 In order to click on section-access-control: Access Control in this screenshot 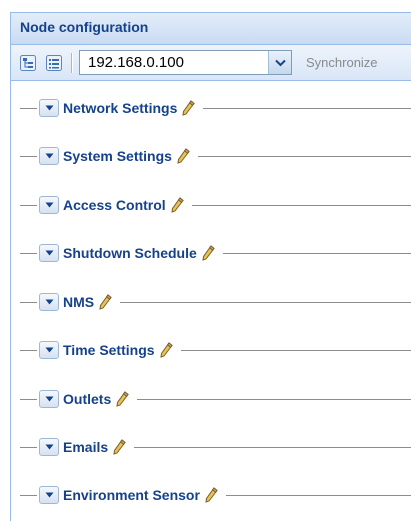, I will do `click(211, 205)`.